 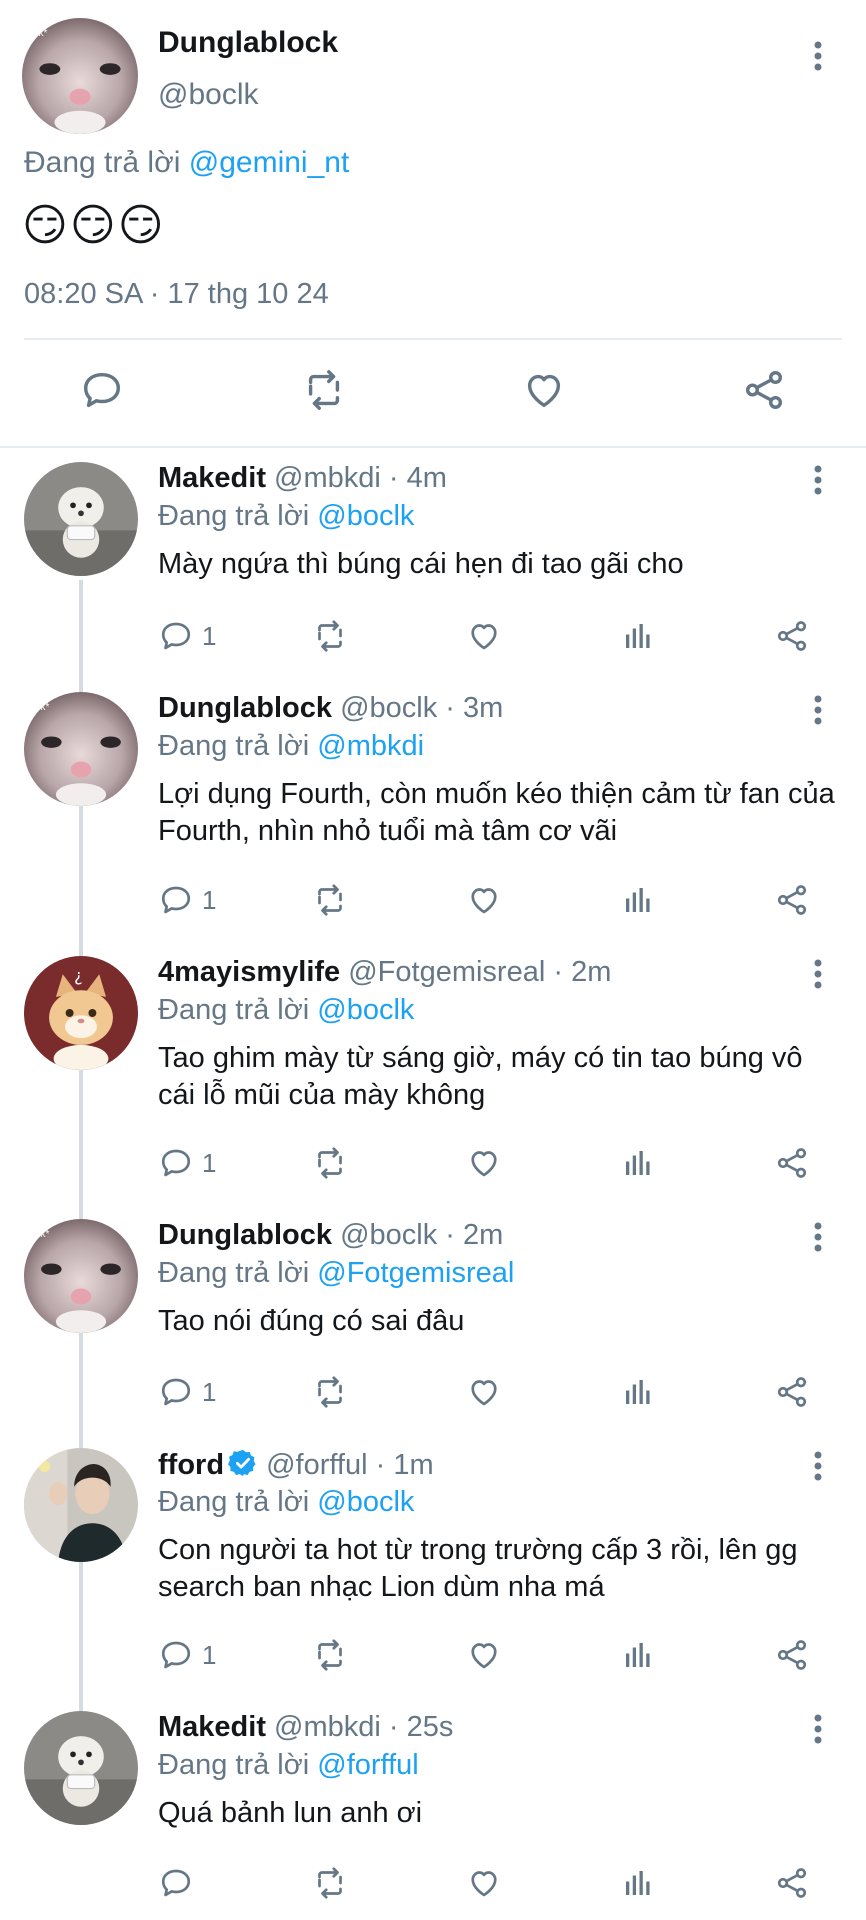 I want to click on reply-text: Mày ngứa thì búng cái hẹn đi tao gãi cho, so click(x=421, y=564).